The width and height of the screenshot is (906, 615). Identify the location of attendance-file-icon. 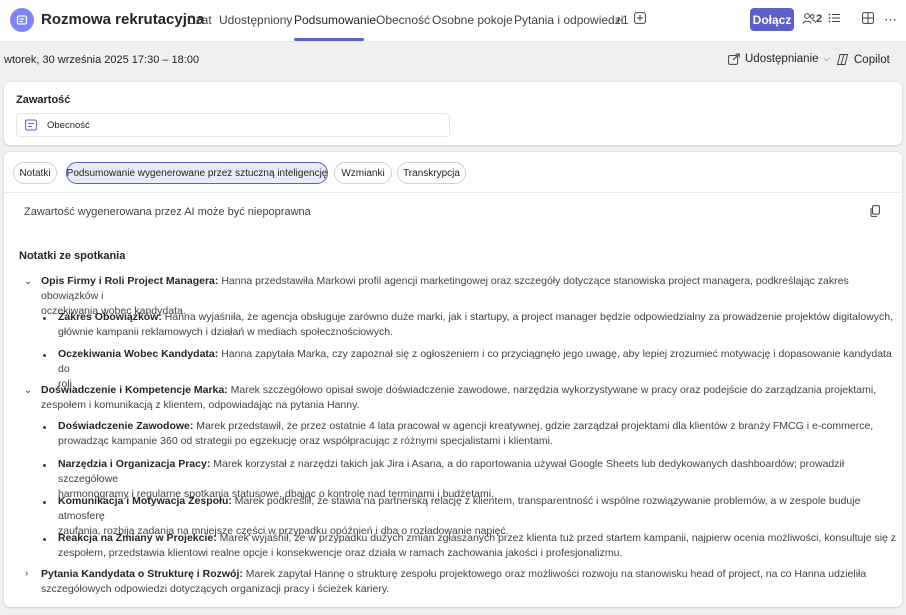
(31, 125).